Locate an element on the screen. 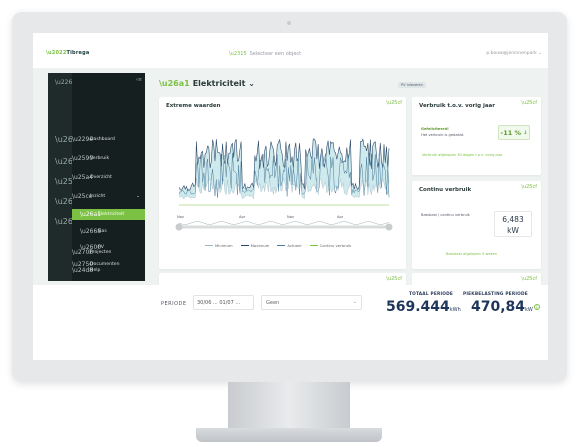 The height and width of the screenshot is (446, 579). legend-minimum: Minimum is located at coordinates (219, 245).